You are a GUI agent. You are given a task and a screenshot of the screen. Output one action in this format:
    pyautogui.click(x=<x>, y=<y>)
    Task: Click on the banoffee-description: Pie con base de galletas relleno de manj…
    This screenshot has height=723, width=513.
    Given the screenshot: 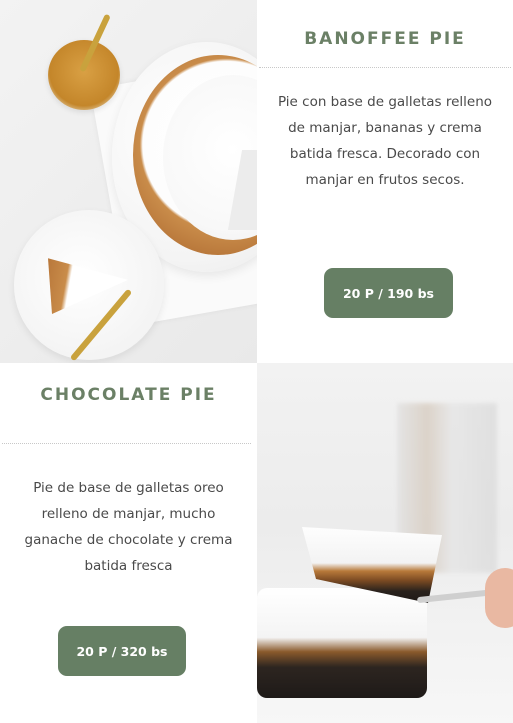 What is the action you would take?
    pyautogui.click(x=385, y=141)
    